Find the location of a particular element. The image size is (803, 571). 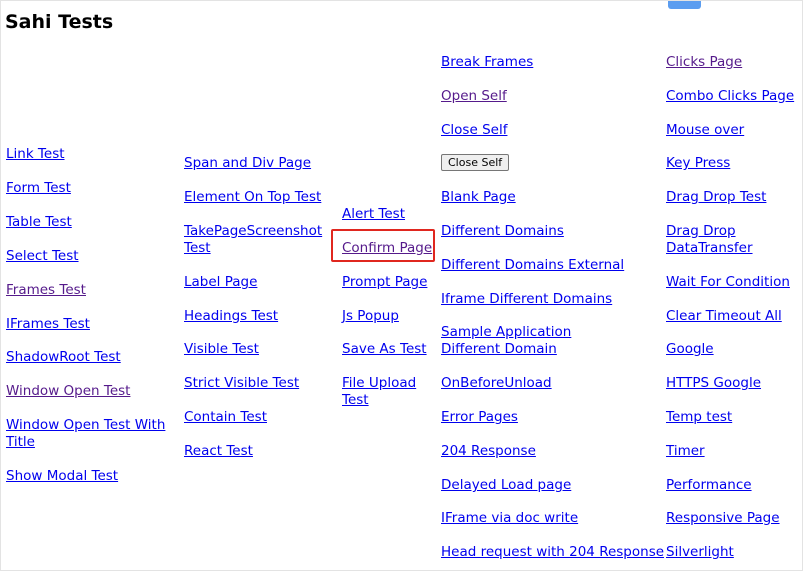

error-pages-link: Error Pages is located at coordinates (479, 417).